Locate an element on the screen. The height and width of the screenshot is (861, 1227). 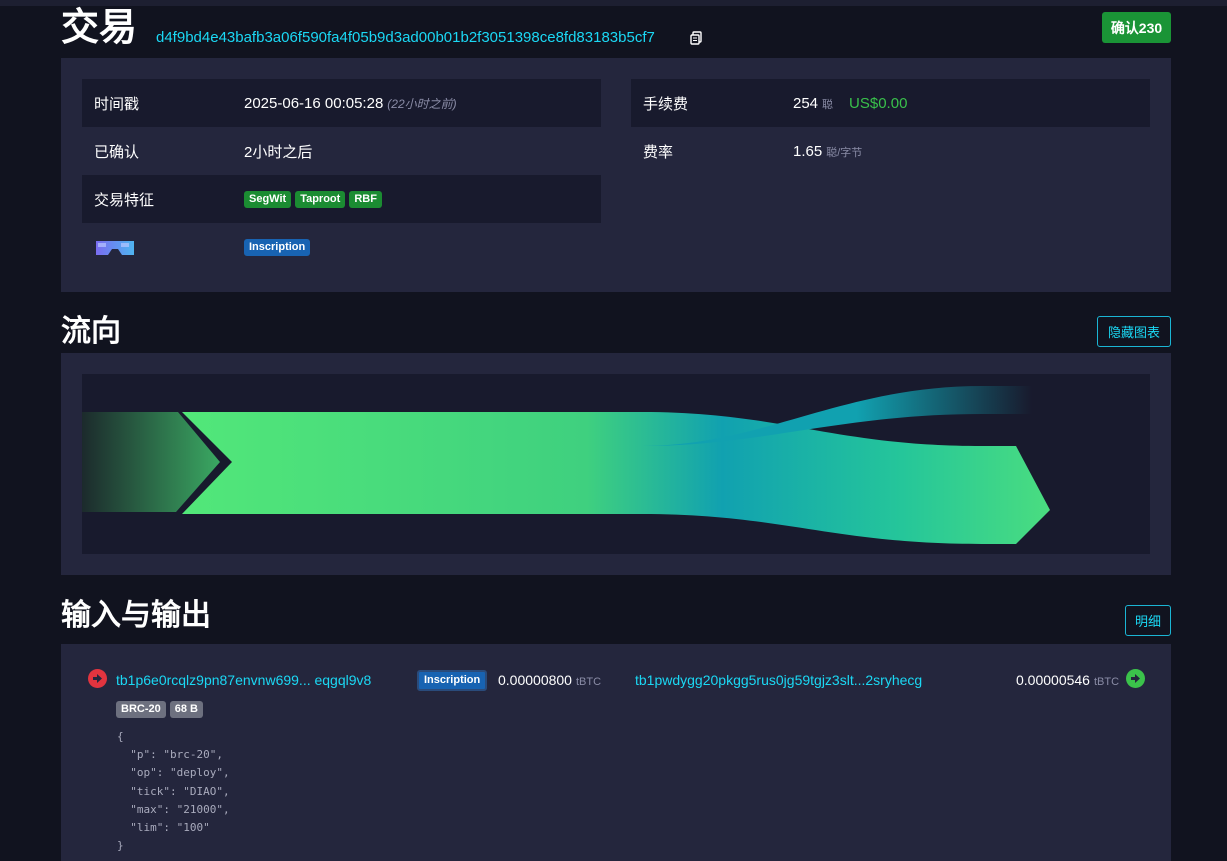
confirmed-row: 已确认 2小时之后 is located at coordinates (341, 151).